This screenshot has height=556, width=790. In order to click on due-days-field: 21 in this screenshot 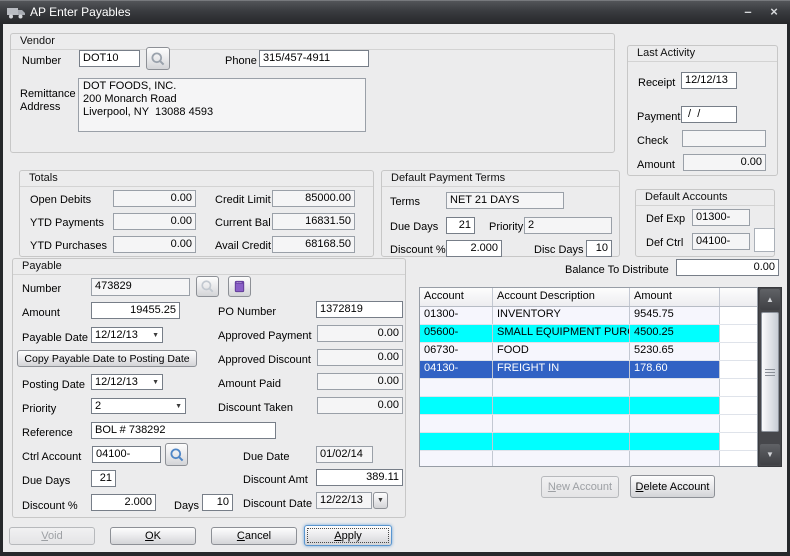, I will do `click(103, 478)`.